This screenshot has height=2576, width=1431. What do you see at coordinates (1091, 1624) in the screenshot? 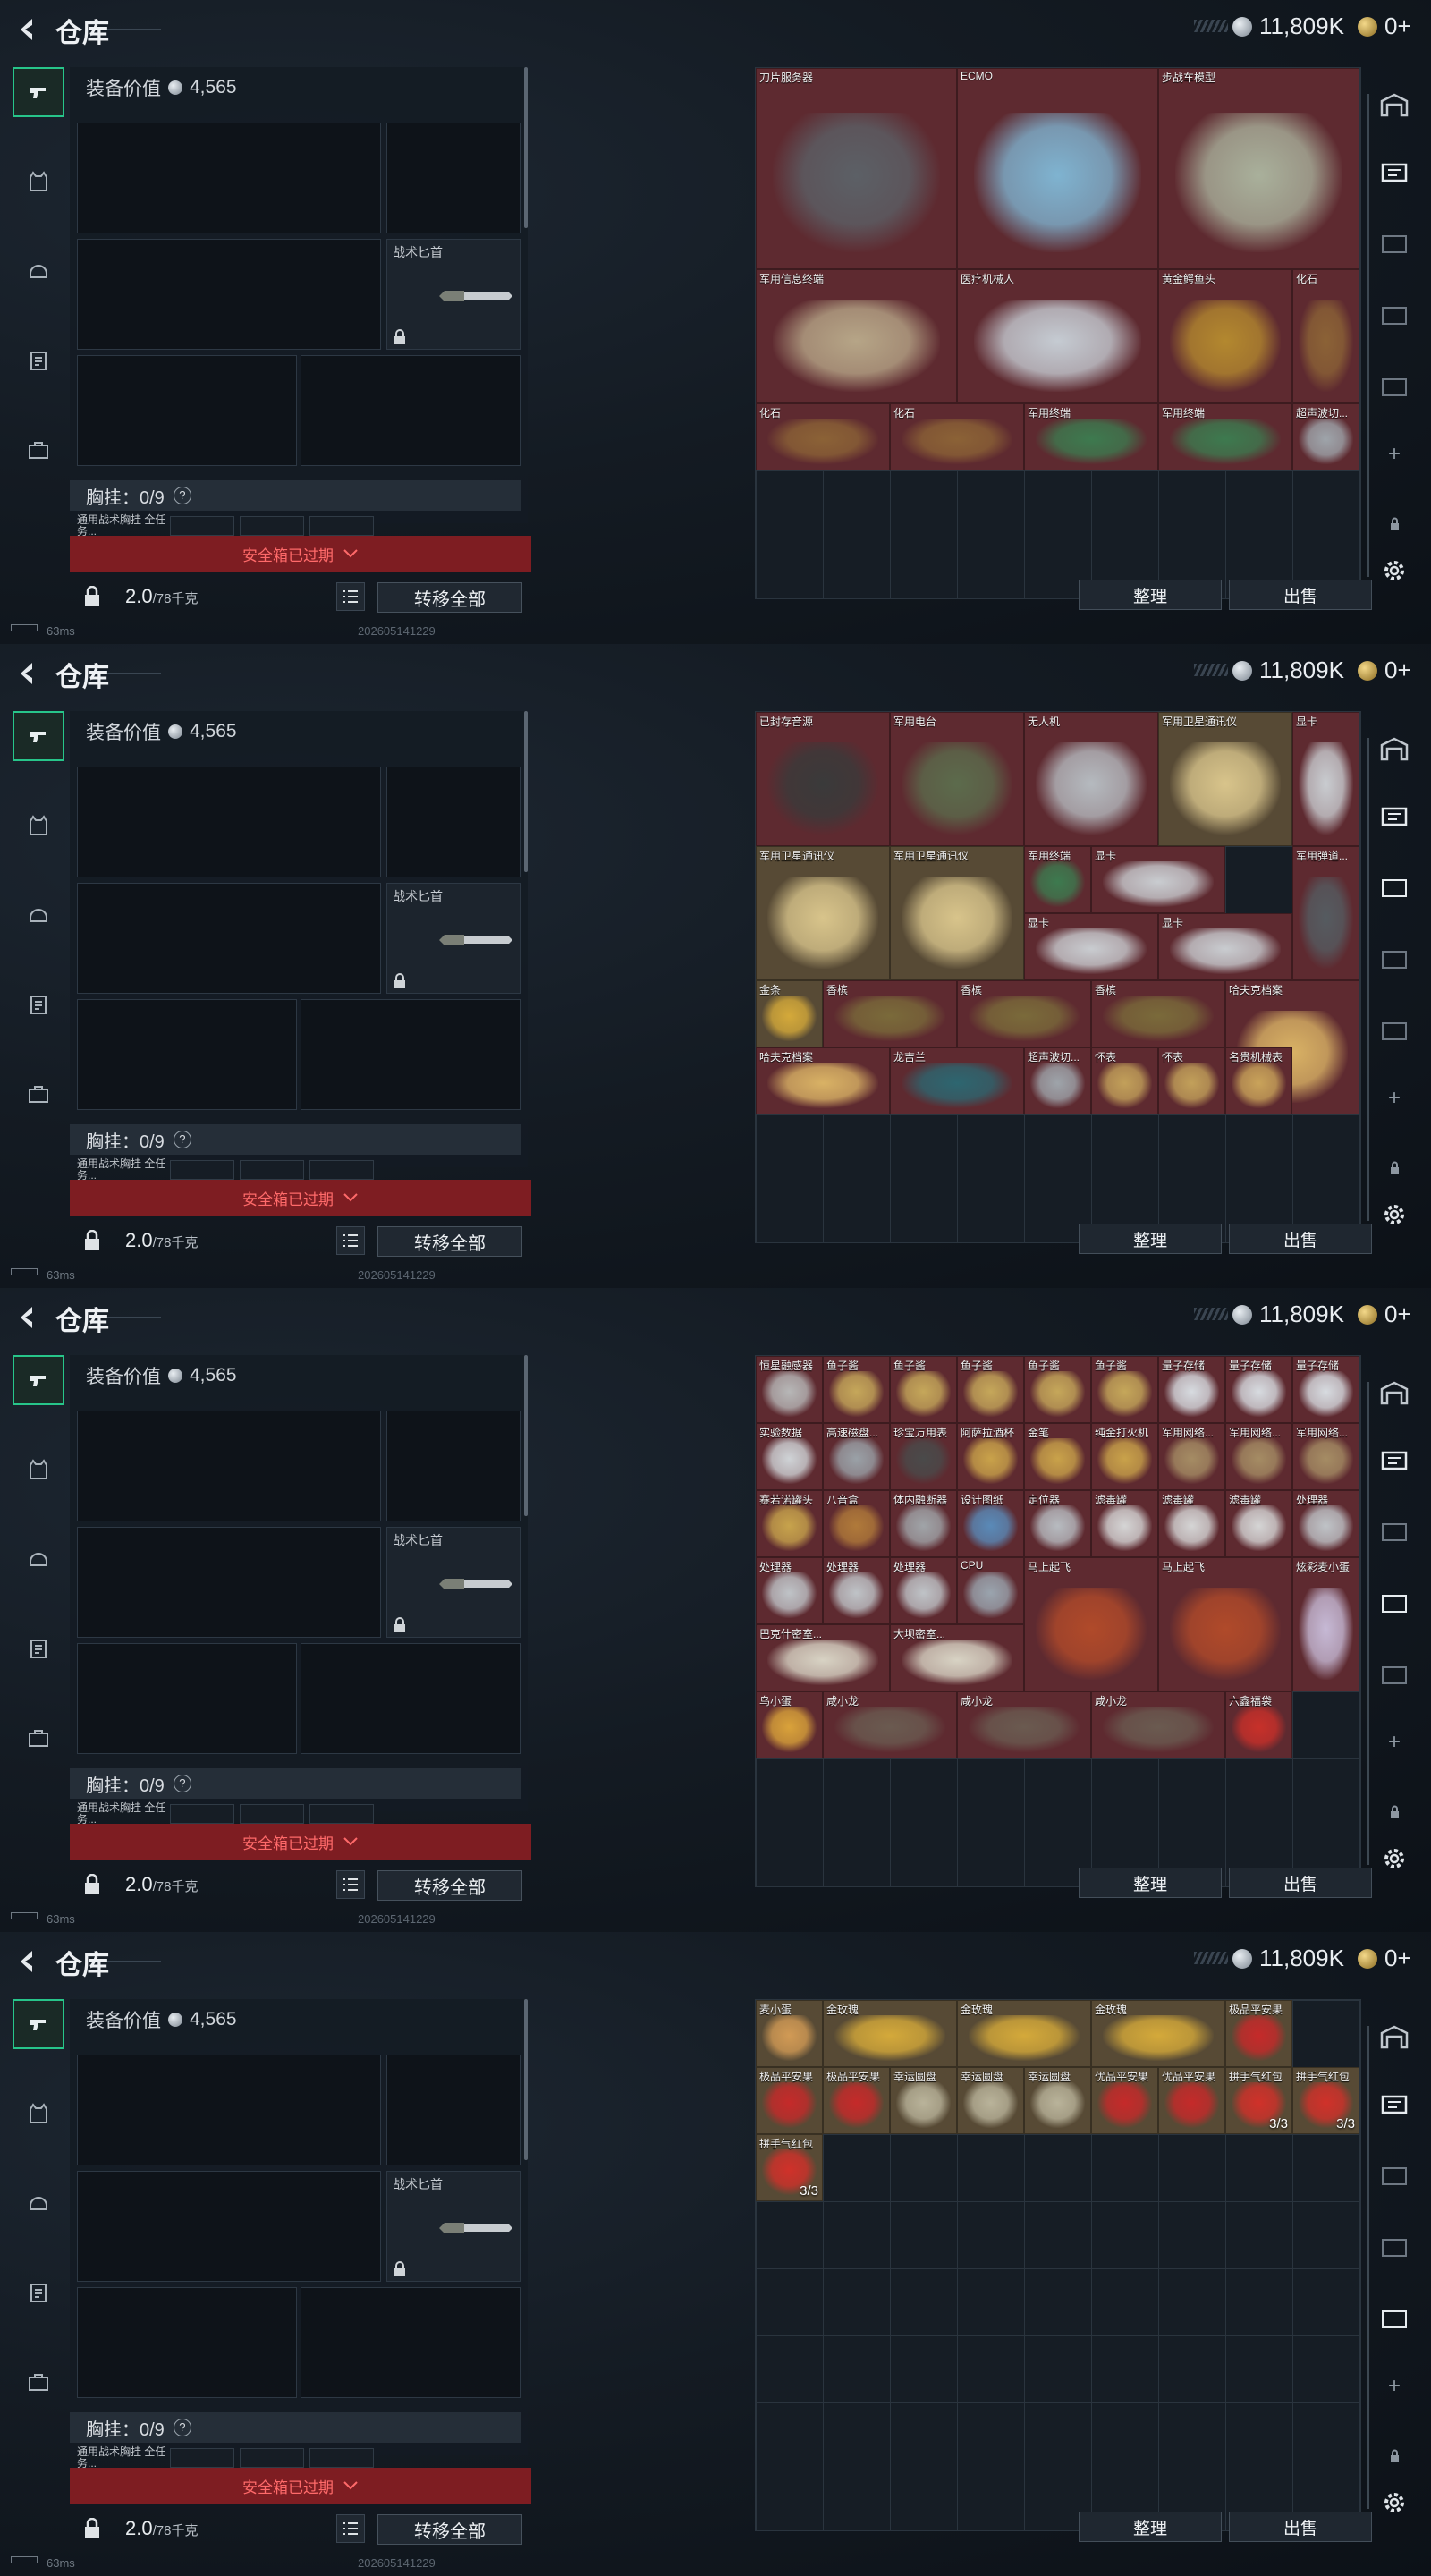
I see `inventory-item: 马上起飞` at bounding box center [1091, 1624].